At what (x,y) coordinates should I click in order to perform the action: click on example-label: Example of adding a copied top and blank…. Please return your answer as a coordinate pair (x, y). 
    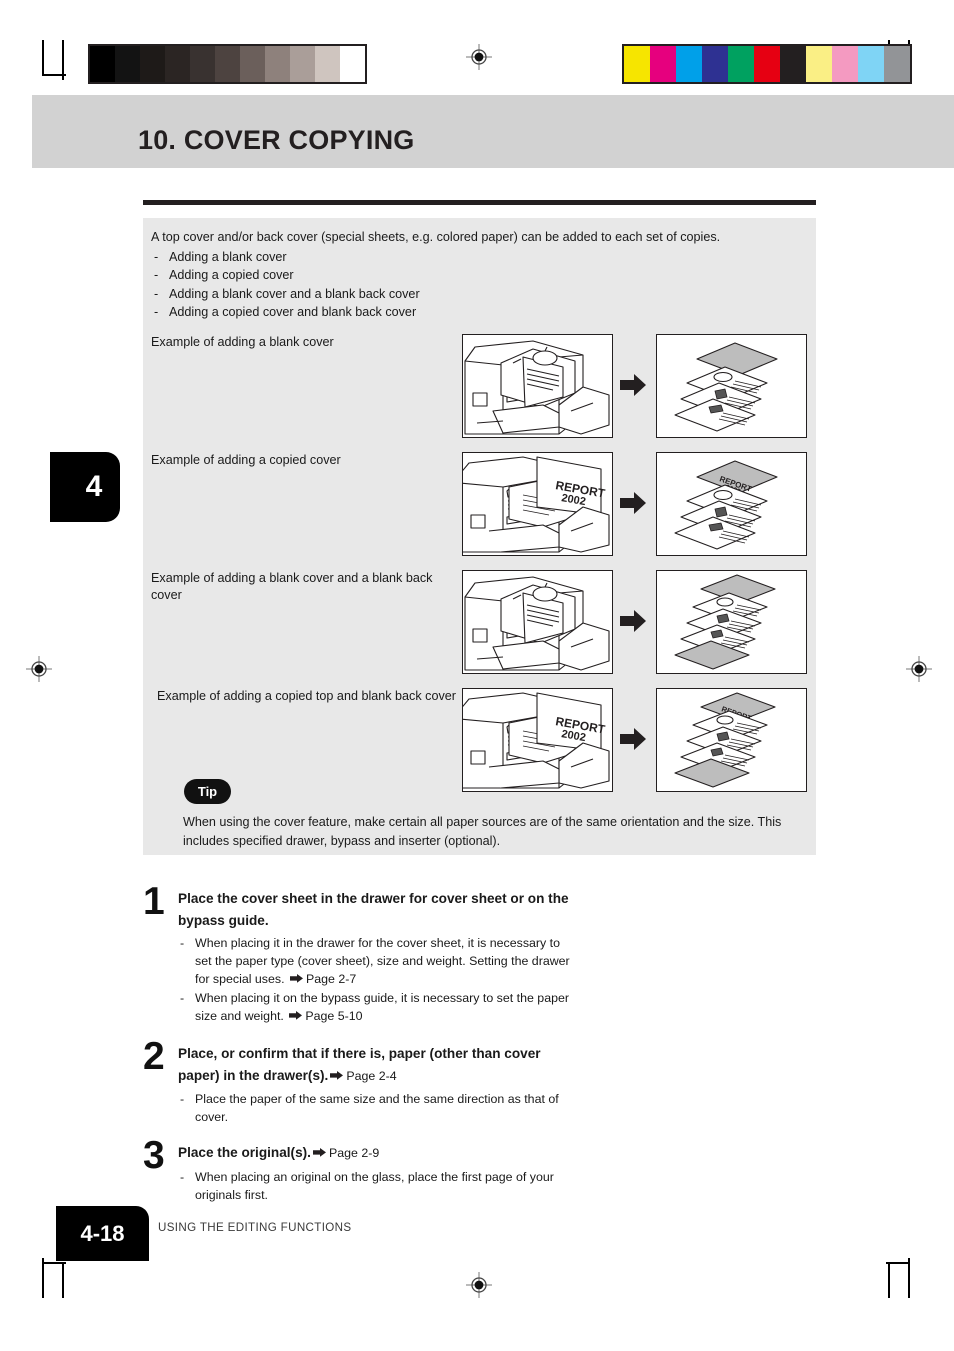
    Looking at the image, I should click on (306, 696).